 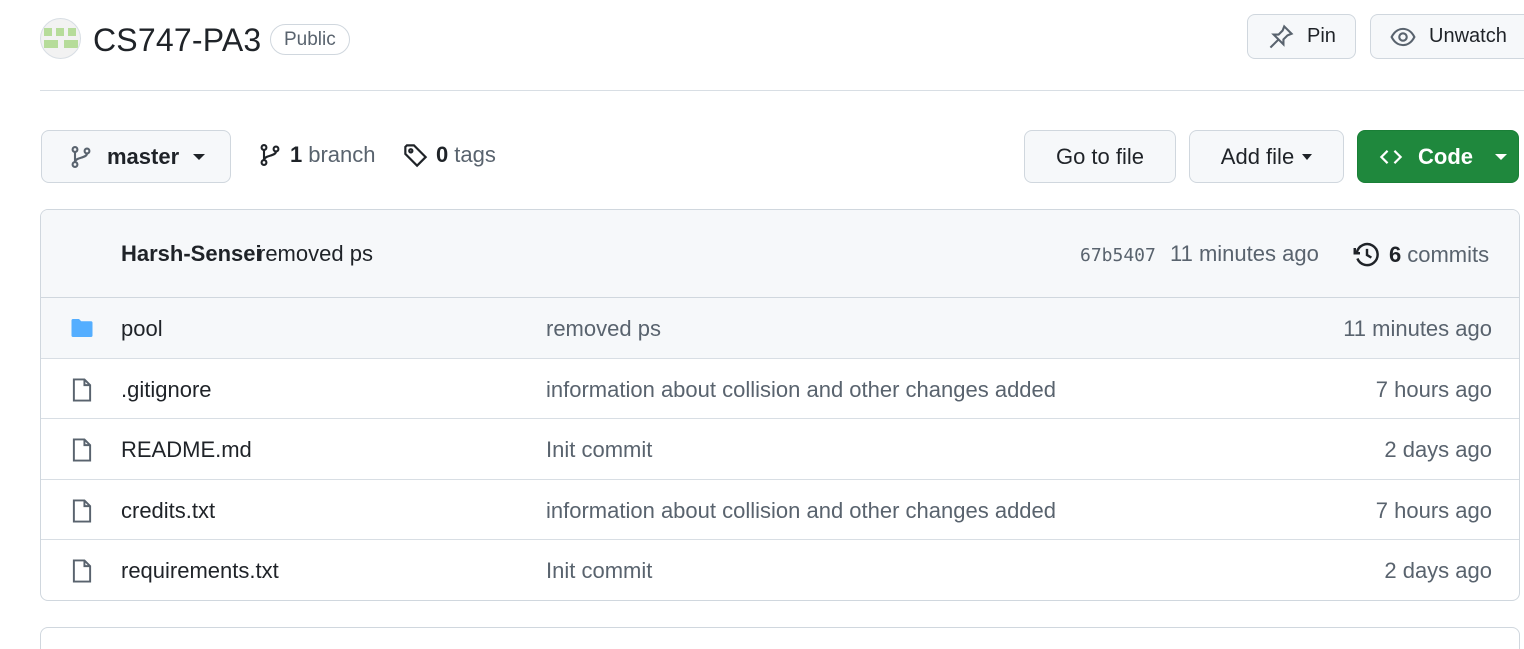 What do you see at coordinates (177, 40) in the screenshot?
I see `repo-title: CS747-PA3` at bounding box center [177, 40].